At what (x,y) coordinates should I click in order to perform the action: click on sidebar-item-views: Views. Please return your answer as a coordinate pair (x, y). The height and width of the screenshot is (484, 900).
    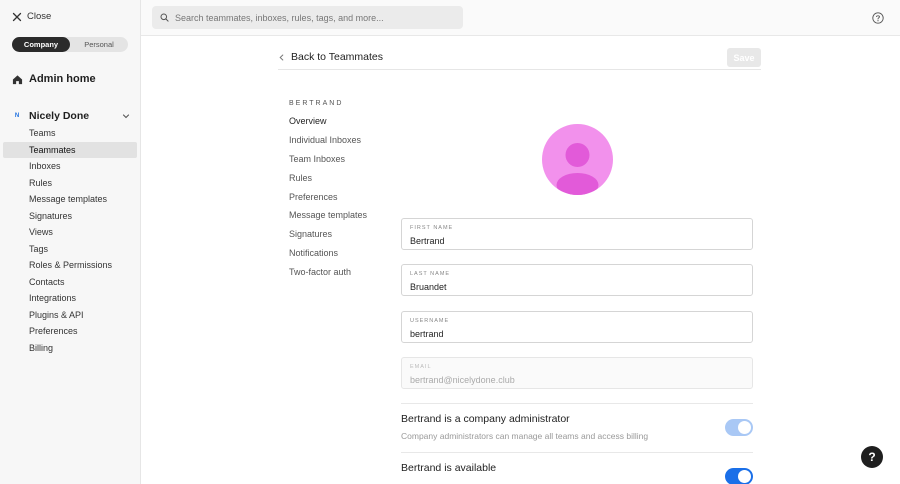
    Looking at the image, I should click on (70, 232).